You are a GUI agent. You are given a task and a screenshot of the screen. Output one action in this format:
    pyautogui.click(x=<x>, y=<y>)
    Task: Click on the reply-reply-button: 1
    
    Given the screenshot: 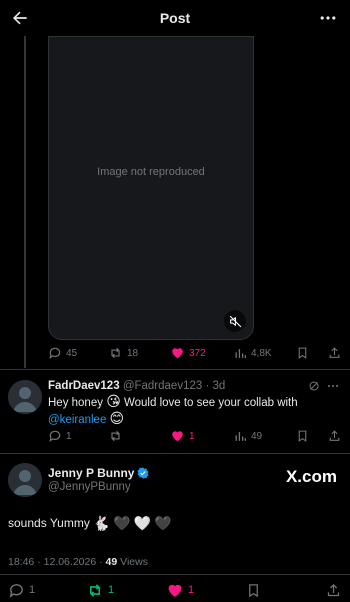 What is the action you would take?
    pyautogui.click(x=60, y=436)
    